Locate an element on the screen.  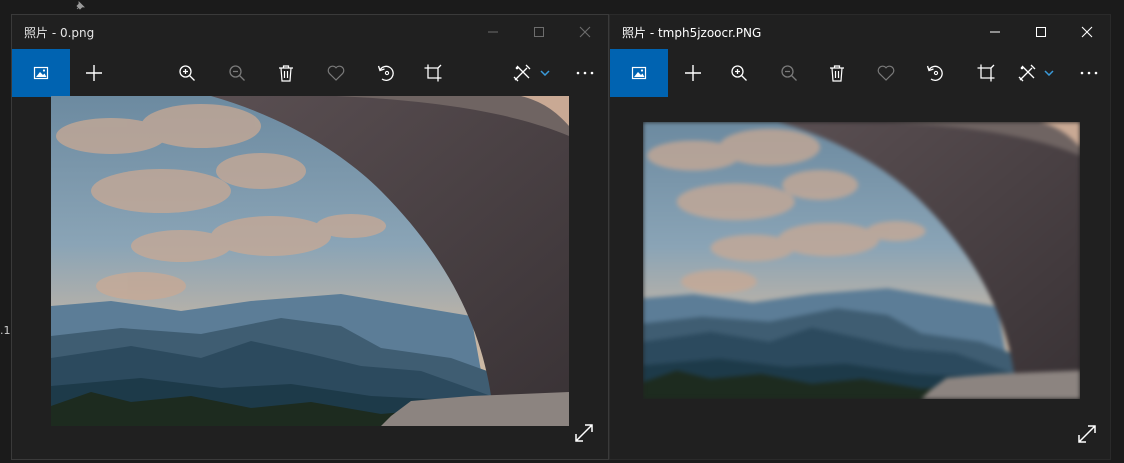
title-bar: 照片 - 0.png is located at coordinates (310, 32).